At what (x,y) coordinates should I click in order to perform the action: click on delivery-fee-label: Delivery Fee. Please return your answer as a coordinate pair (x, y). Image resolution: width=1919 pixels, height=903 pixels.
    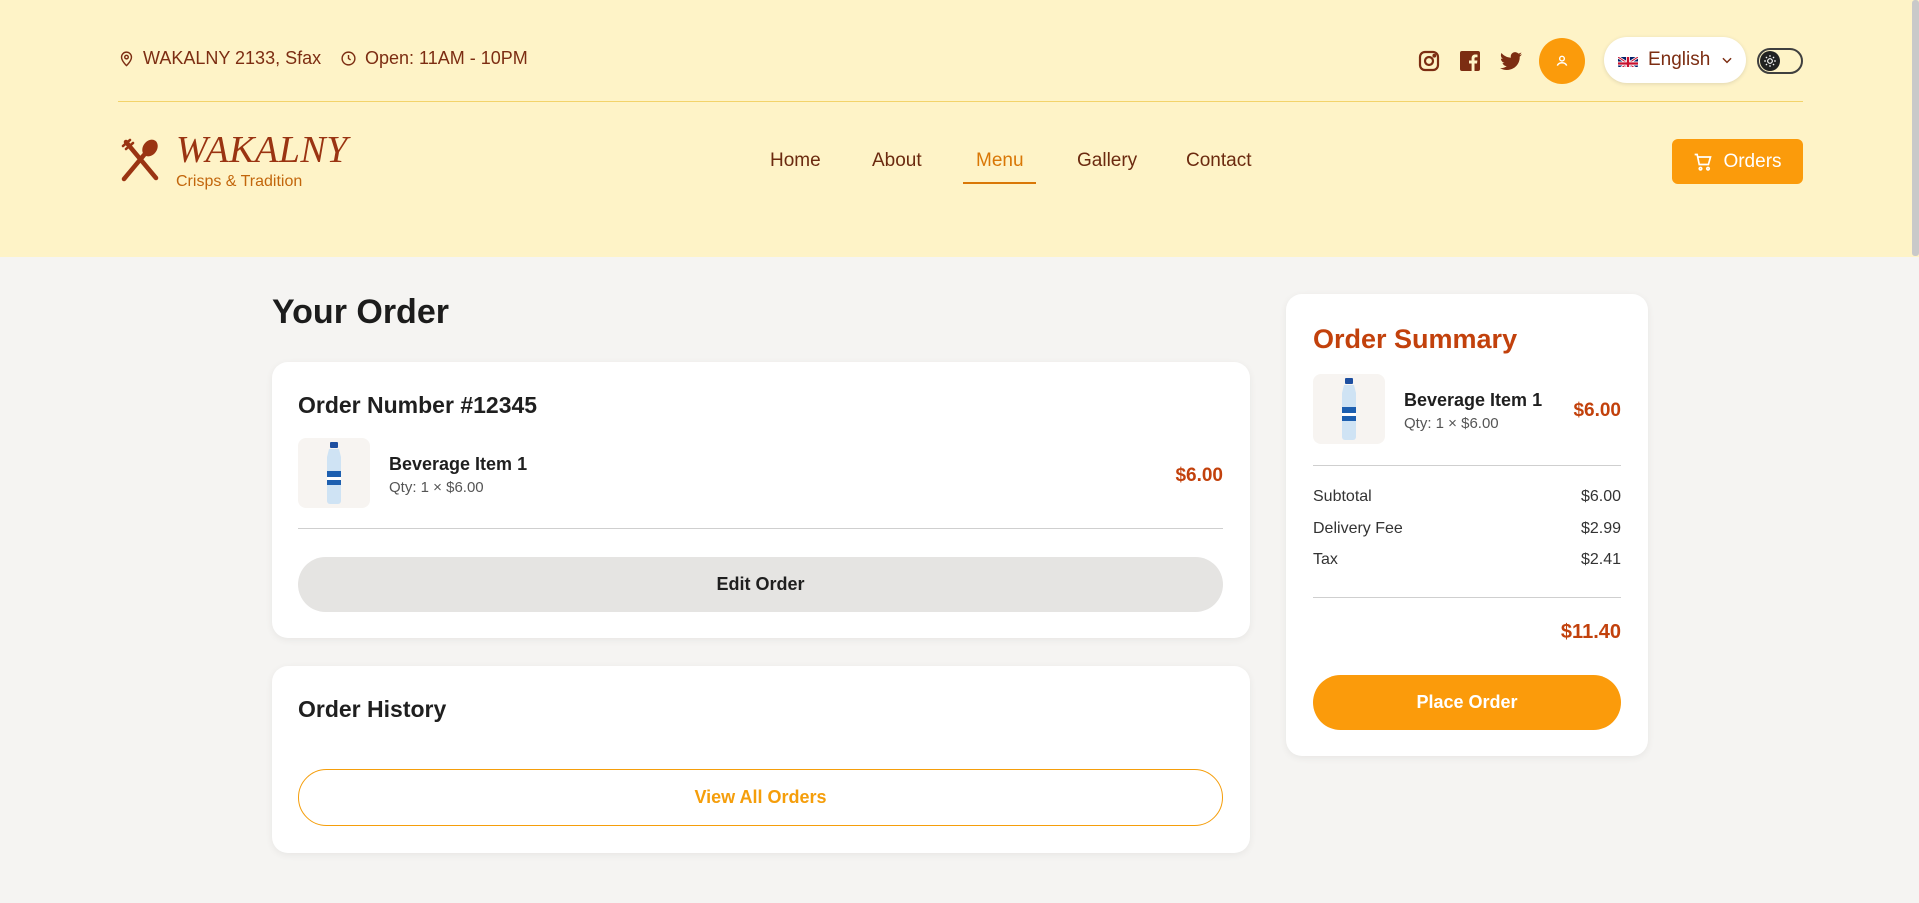
    Looking at the image, I should click on (1358, 528).